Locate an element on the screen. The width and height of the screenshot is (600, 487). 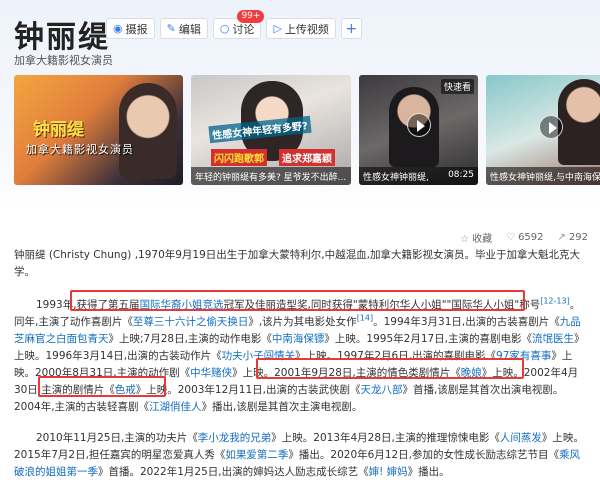
citation: [14] is located at coordinates (365, 318).